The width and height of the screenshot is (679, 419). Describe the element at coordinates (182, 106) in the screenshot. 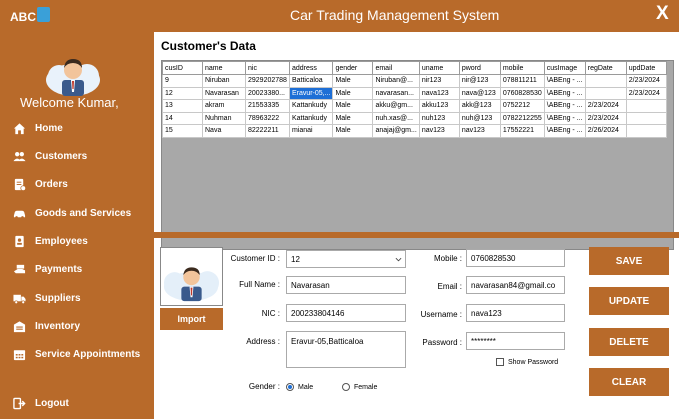

I see `table-cell: 13` at that location.